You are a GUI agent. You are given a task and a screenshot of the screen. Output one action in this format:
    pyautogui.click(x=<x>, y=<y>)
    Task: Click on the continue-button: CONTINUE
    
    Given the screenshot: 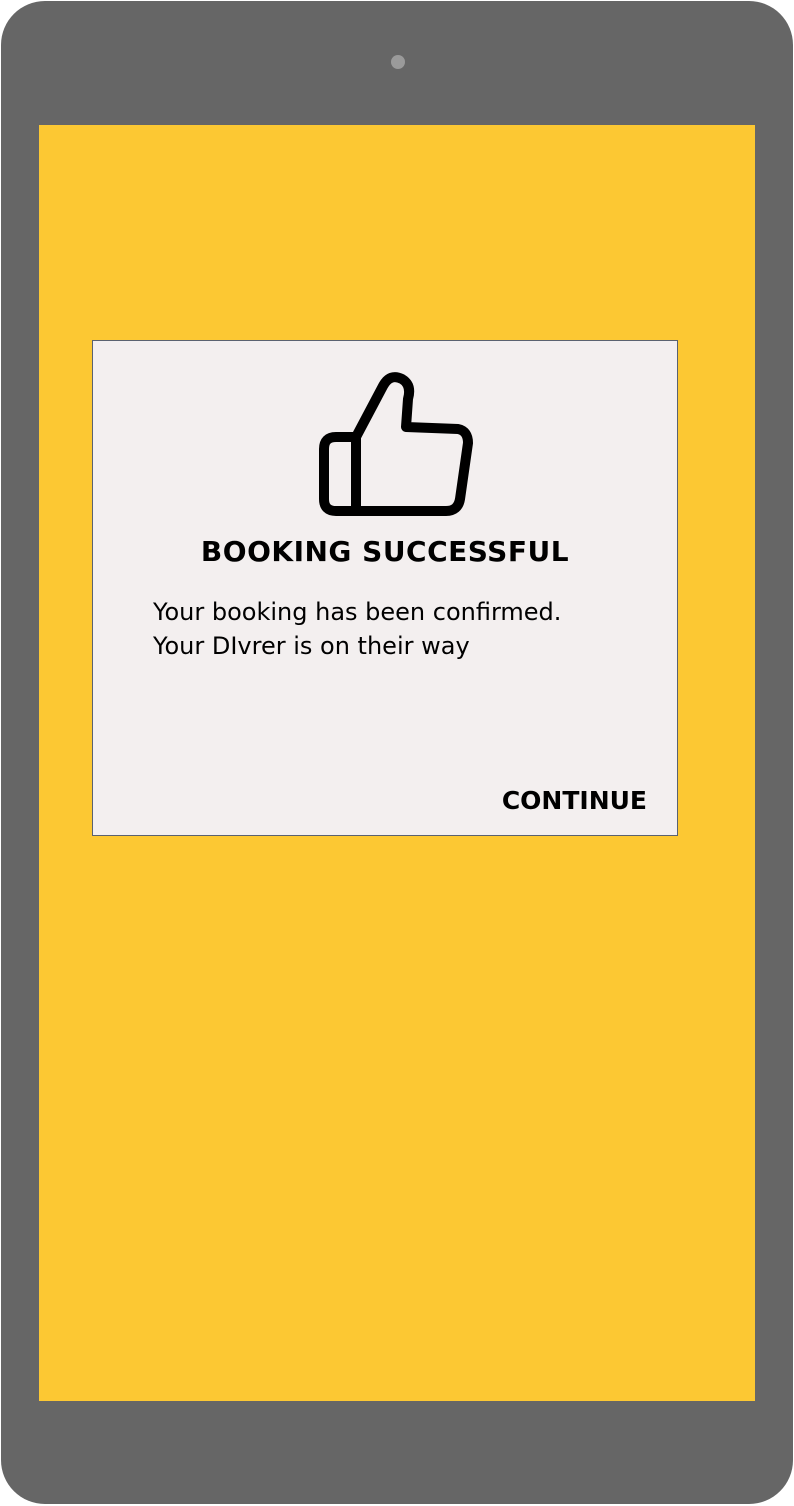 What is the action you would take?
    pyautogui.click(x=574, y=800)
    